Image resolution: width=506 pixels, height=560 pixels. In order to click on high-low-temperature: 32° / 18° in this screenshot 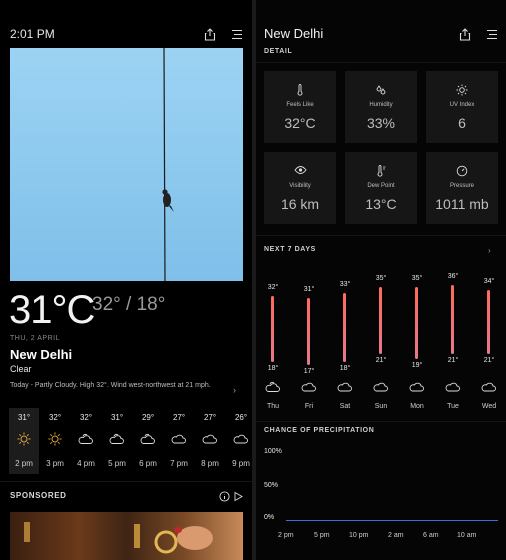, I will do `click(128, 305)`.